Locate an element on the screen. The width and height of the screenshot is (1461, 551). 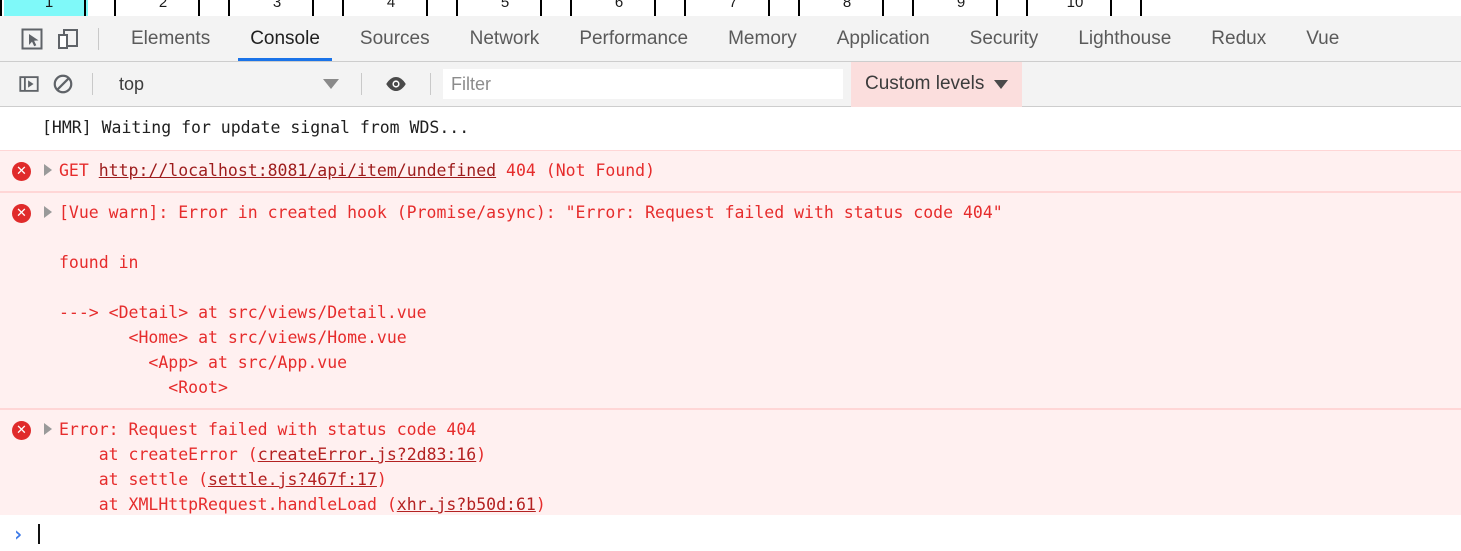
tab-vue: Vue is located at coordinates (1322, 38).